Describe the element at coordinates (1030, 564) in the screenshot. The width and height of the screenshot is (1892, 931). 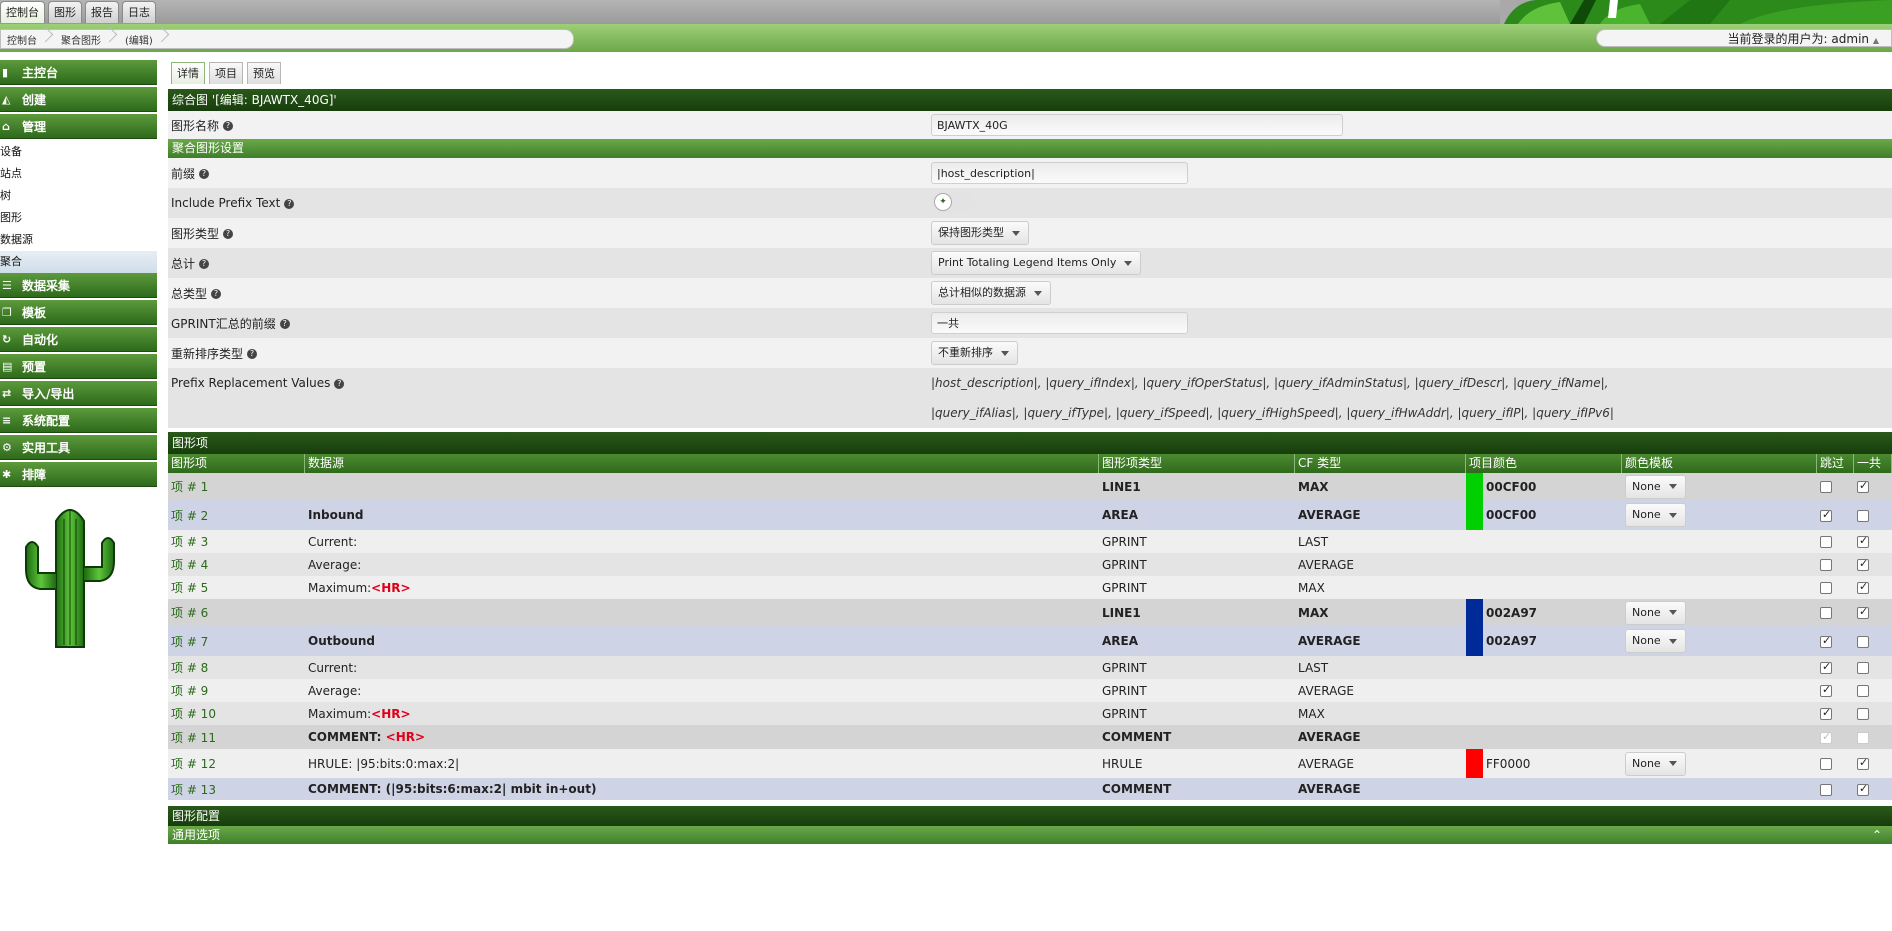
I see `table-row: 项 # 4 Average: GPRINT AVERAGE` at that location.